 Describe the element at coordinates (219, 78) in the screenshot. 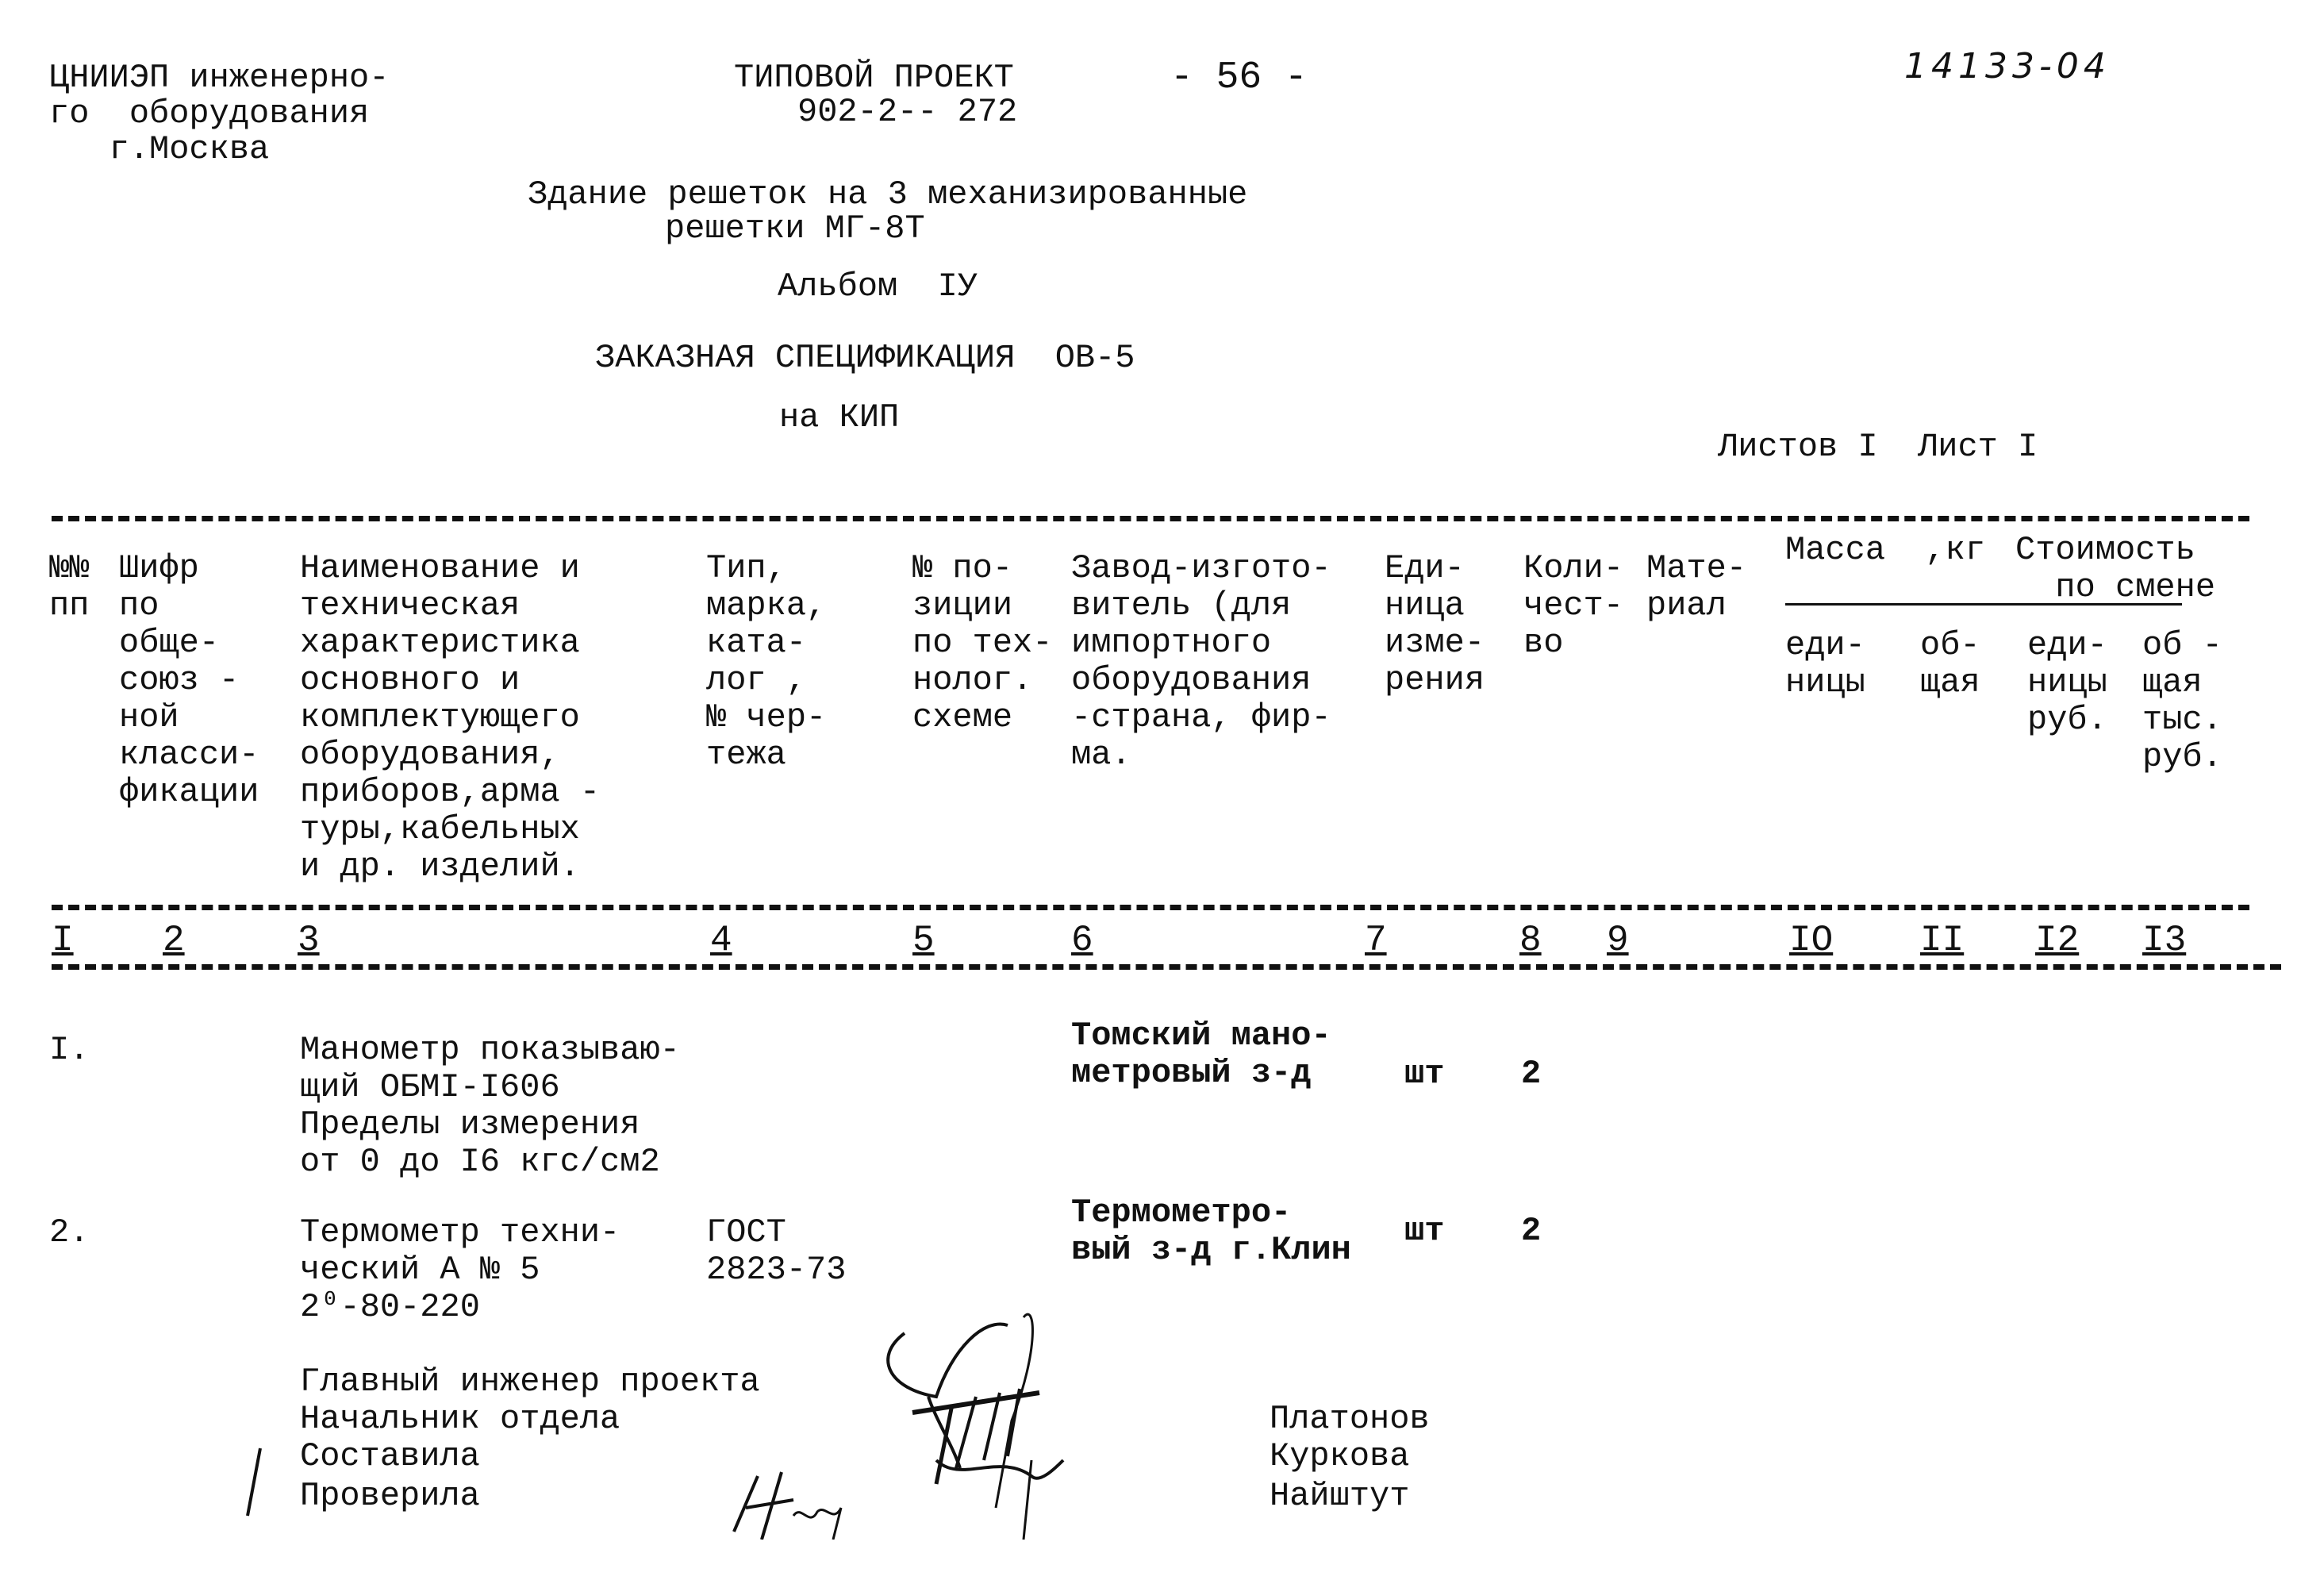

I see `org-line-1: ЦНИИЭП инженерно-` at that location.